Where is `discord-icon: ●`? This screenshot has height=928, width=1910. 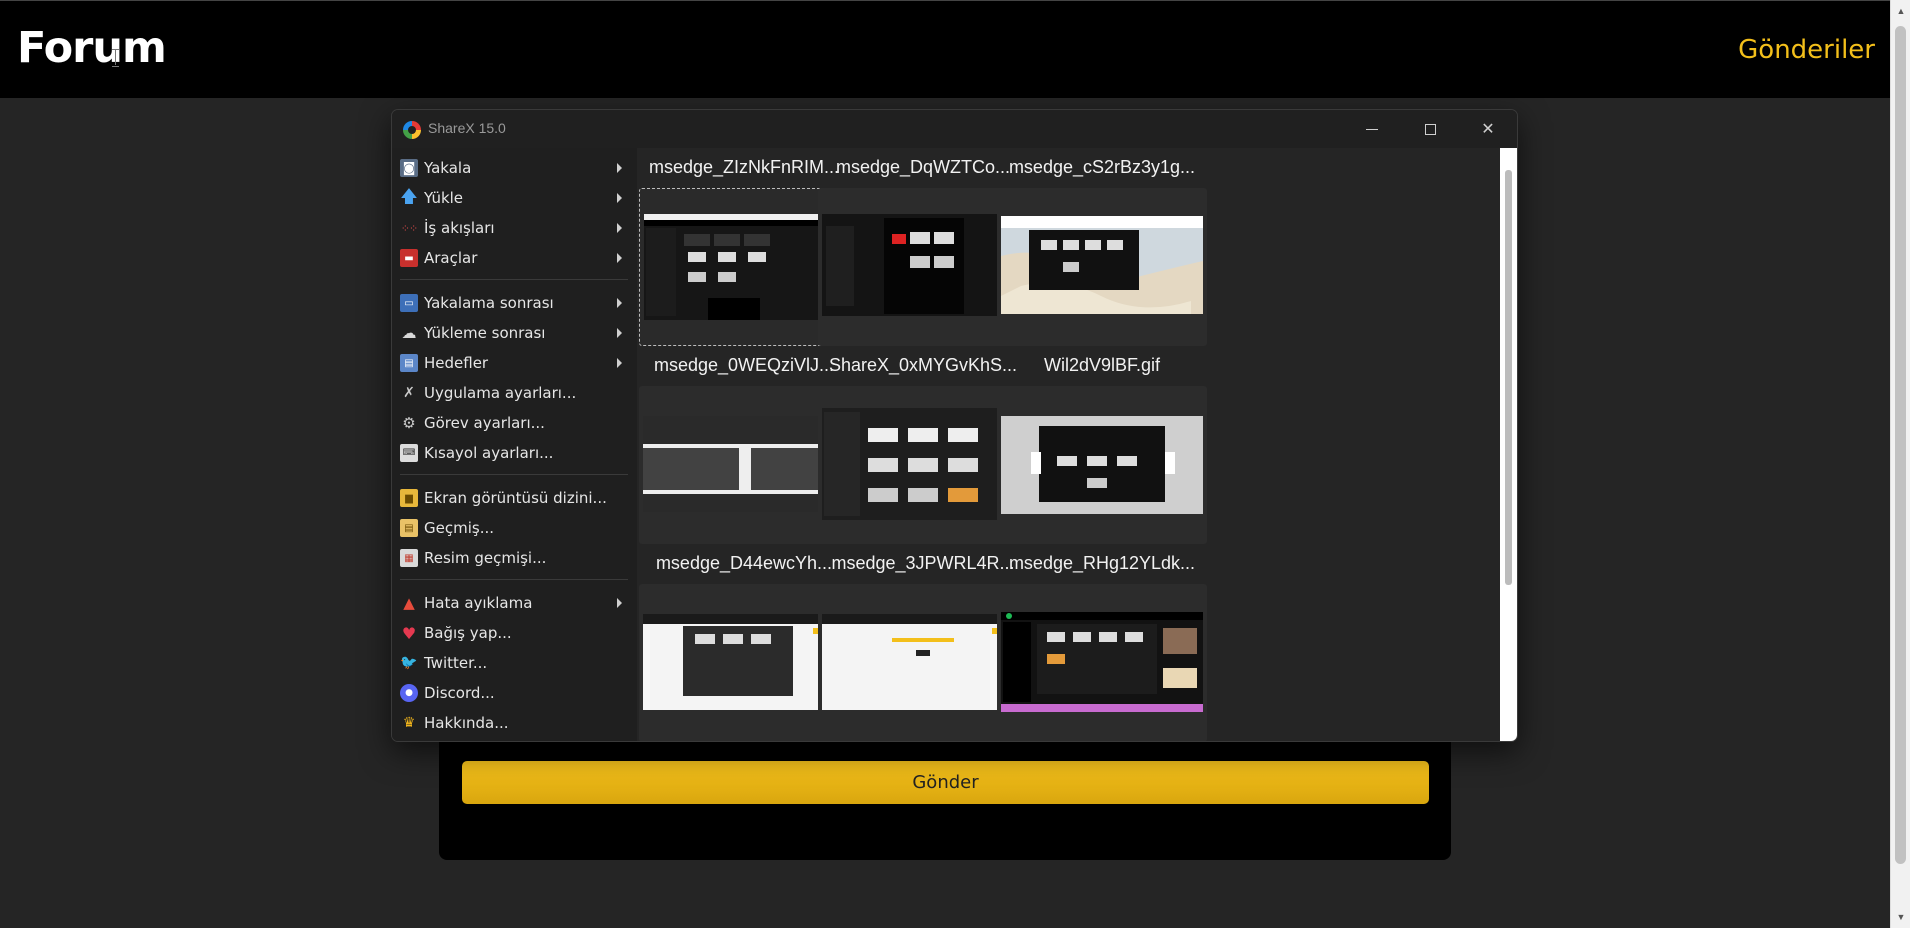
discord-icon: ● is located at coordinates (409, 693).